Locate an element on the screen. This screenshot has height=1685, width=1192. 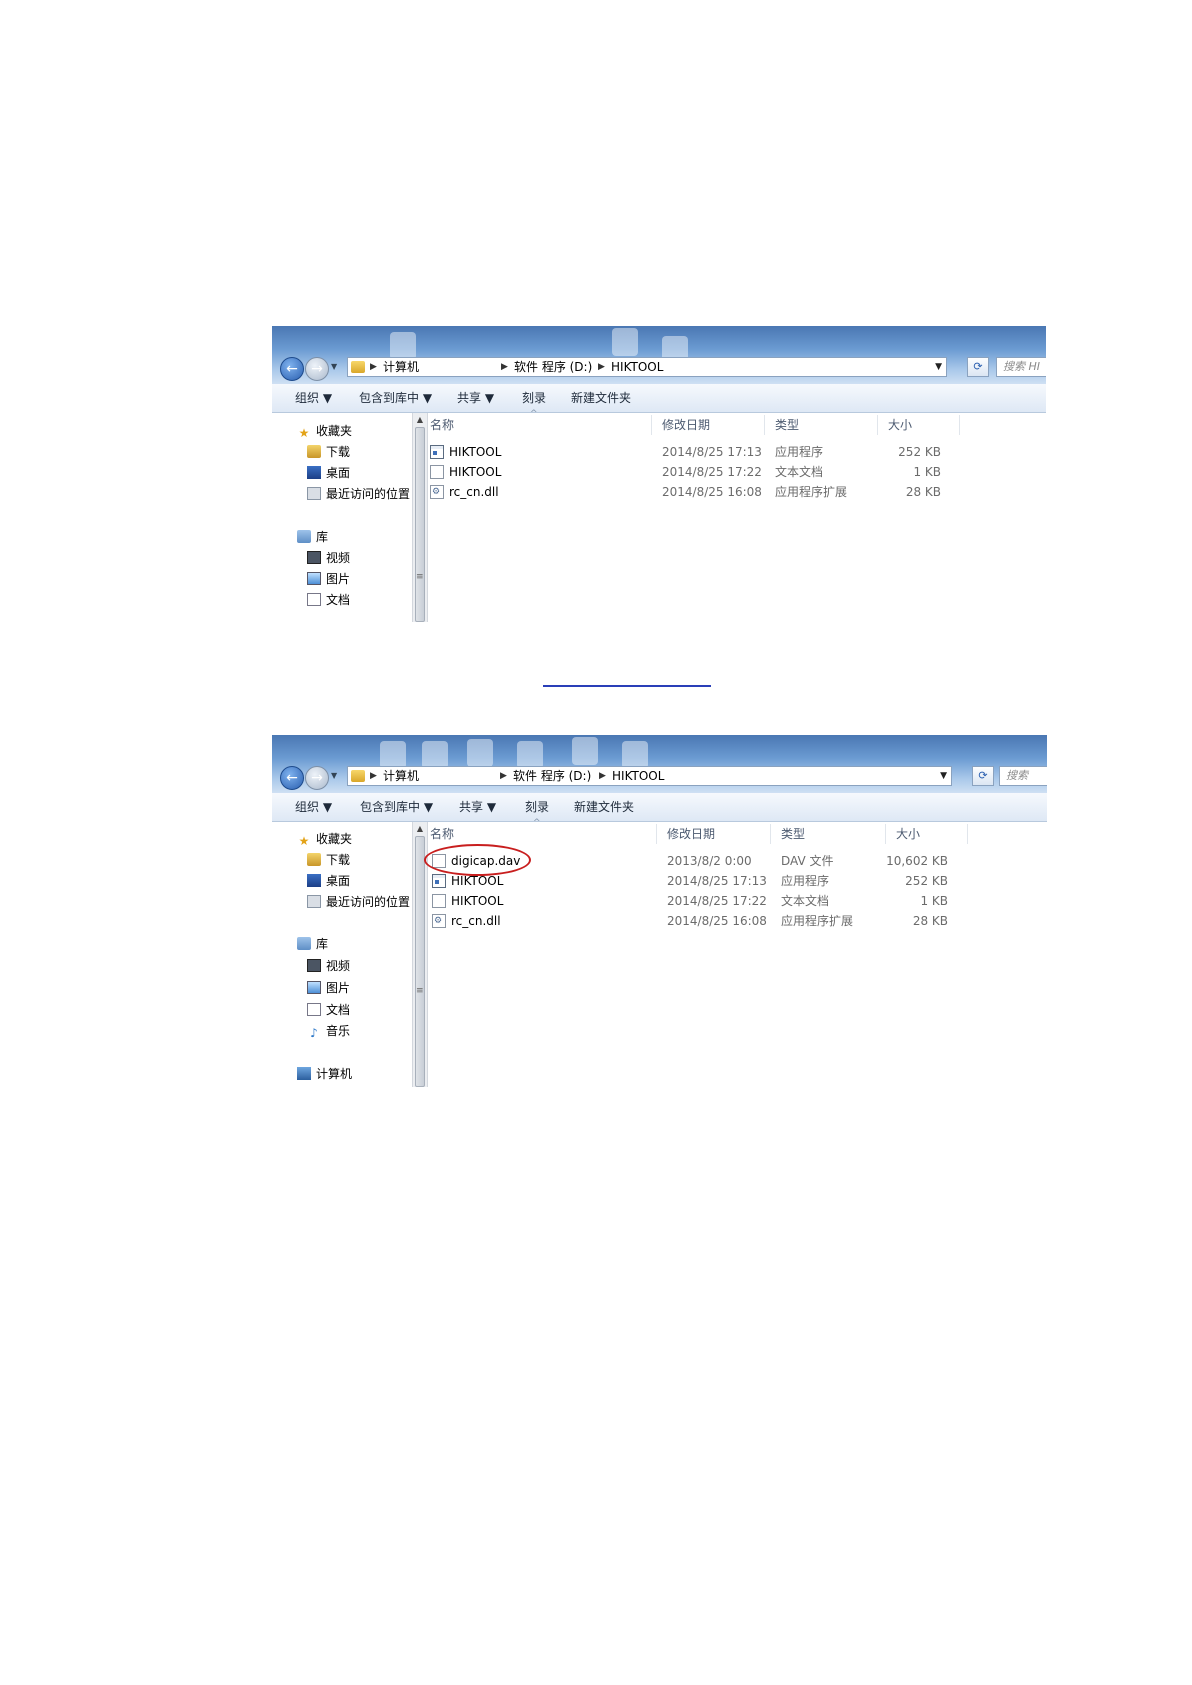
search-input: 搜索 HI is located at coordinates (1021, 367).